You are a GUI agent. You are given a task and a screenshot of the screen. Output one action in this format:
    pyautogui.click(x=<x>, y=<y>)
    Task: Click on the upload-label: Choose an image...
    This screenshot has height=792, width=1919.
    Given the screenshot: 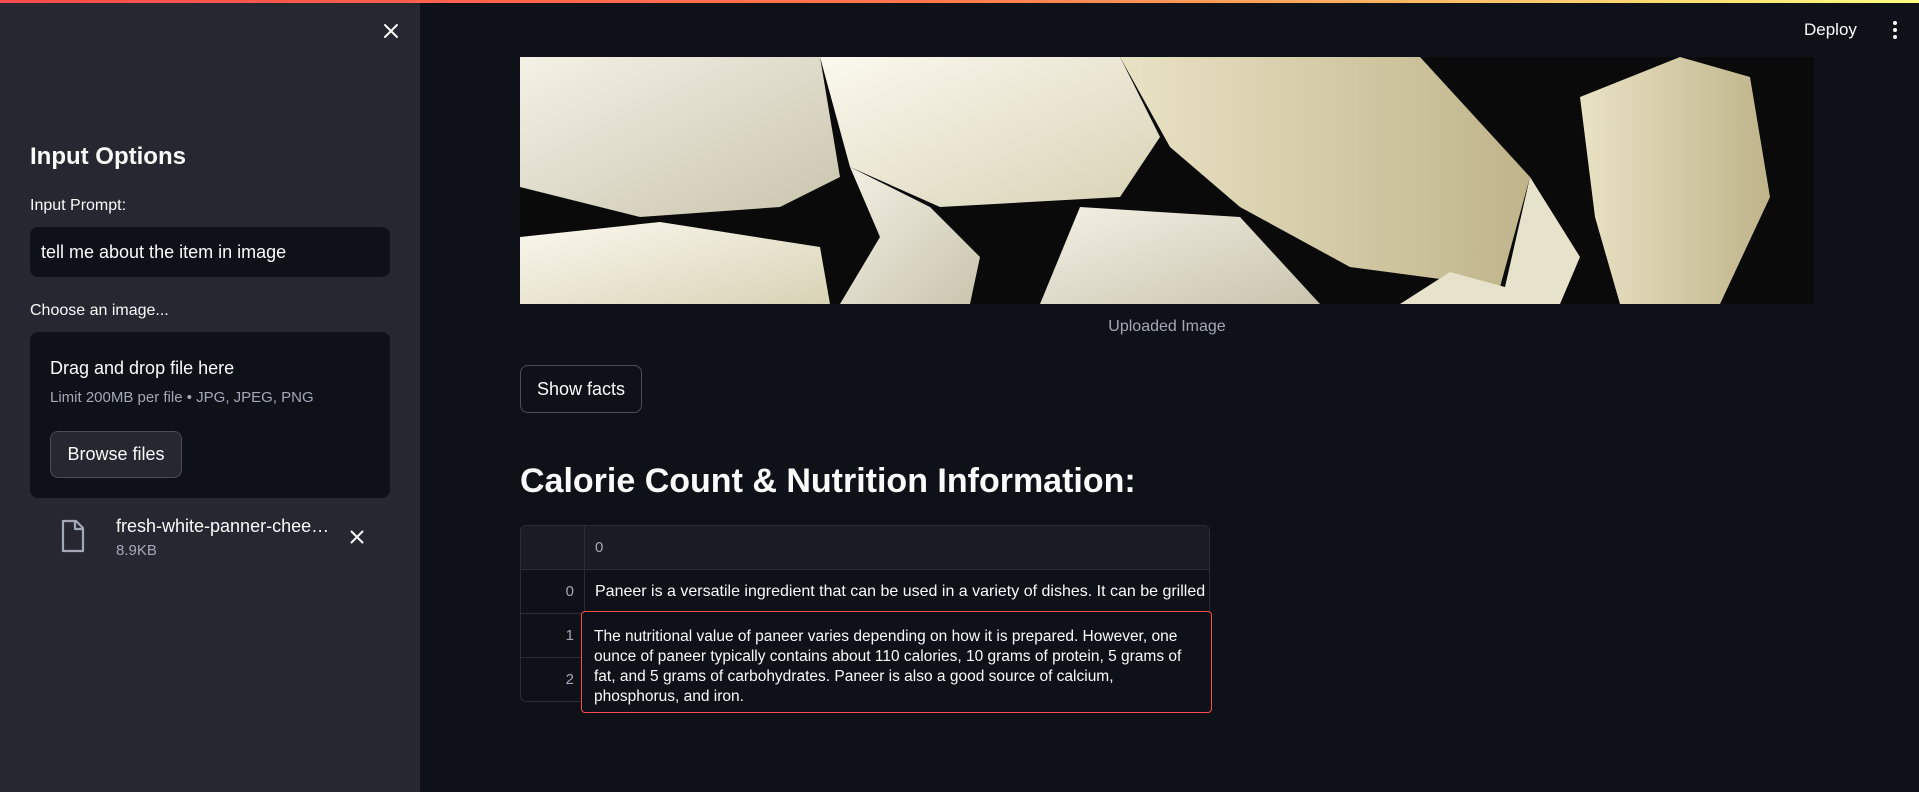 What is the action you would take?
    pyautogui.click(x=99, y=310)
    